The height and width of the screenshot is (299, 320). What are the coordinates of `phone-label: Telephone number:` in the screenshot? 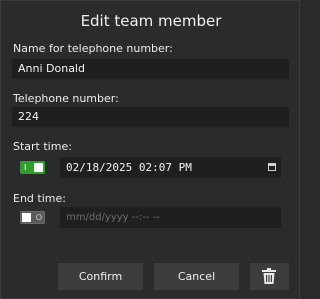 It's located at (66, 98).